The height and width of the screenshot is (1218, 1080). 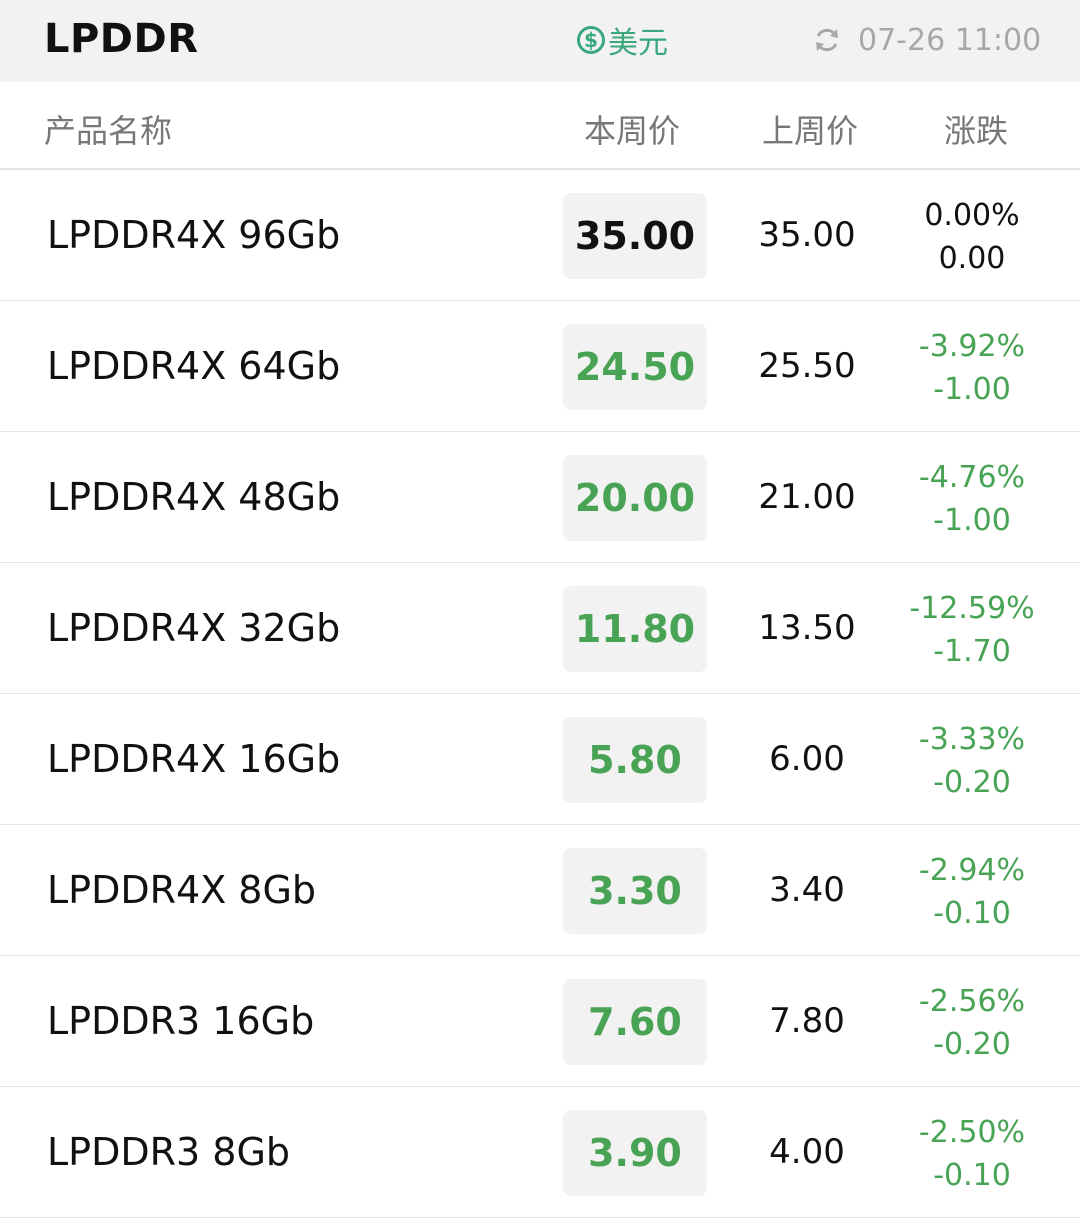 What do you see at coordinates (972, 1001) in the screenshot?
I see `change-percent: -2.56%` at bounding box center [972, 1001].